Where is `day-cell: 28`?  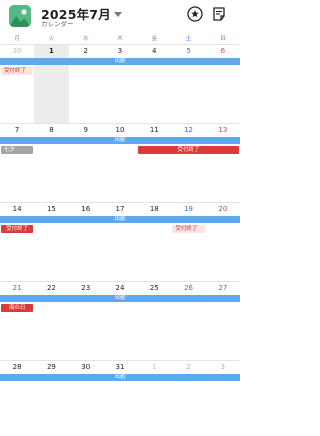
day-cell: 28 is located at coordinates (17, 367).